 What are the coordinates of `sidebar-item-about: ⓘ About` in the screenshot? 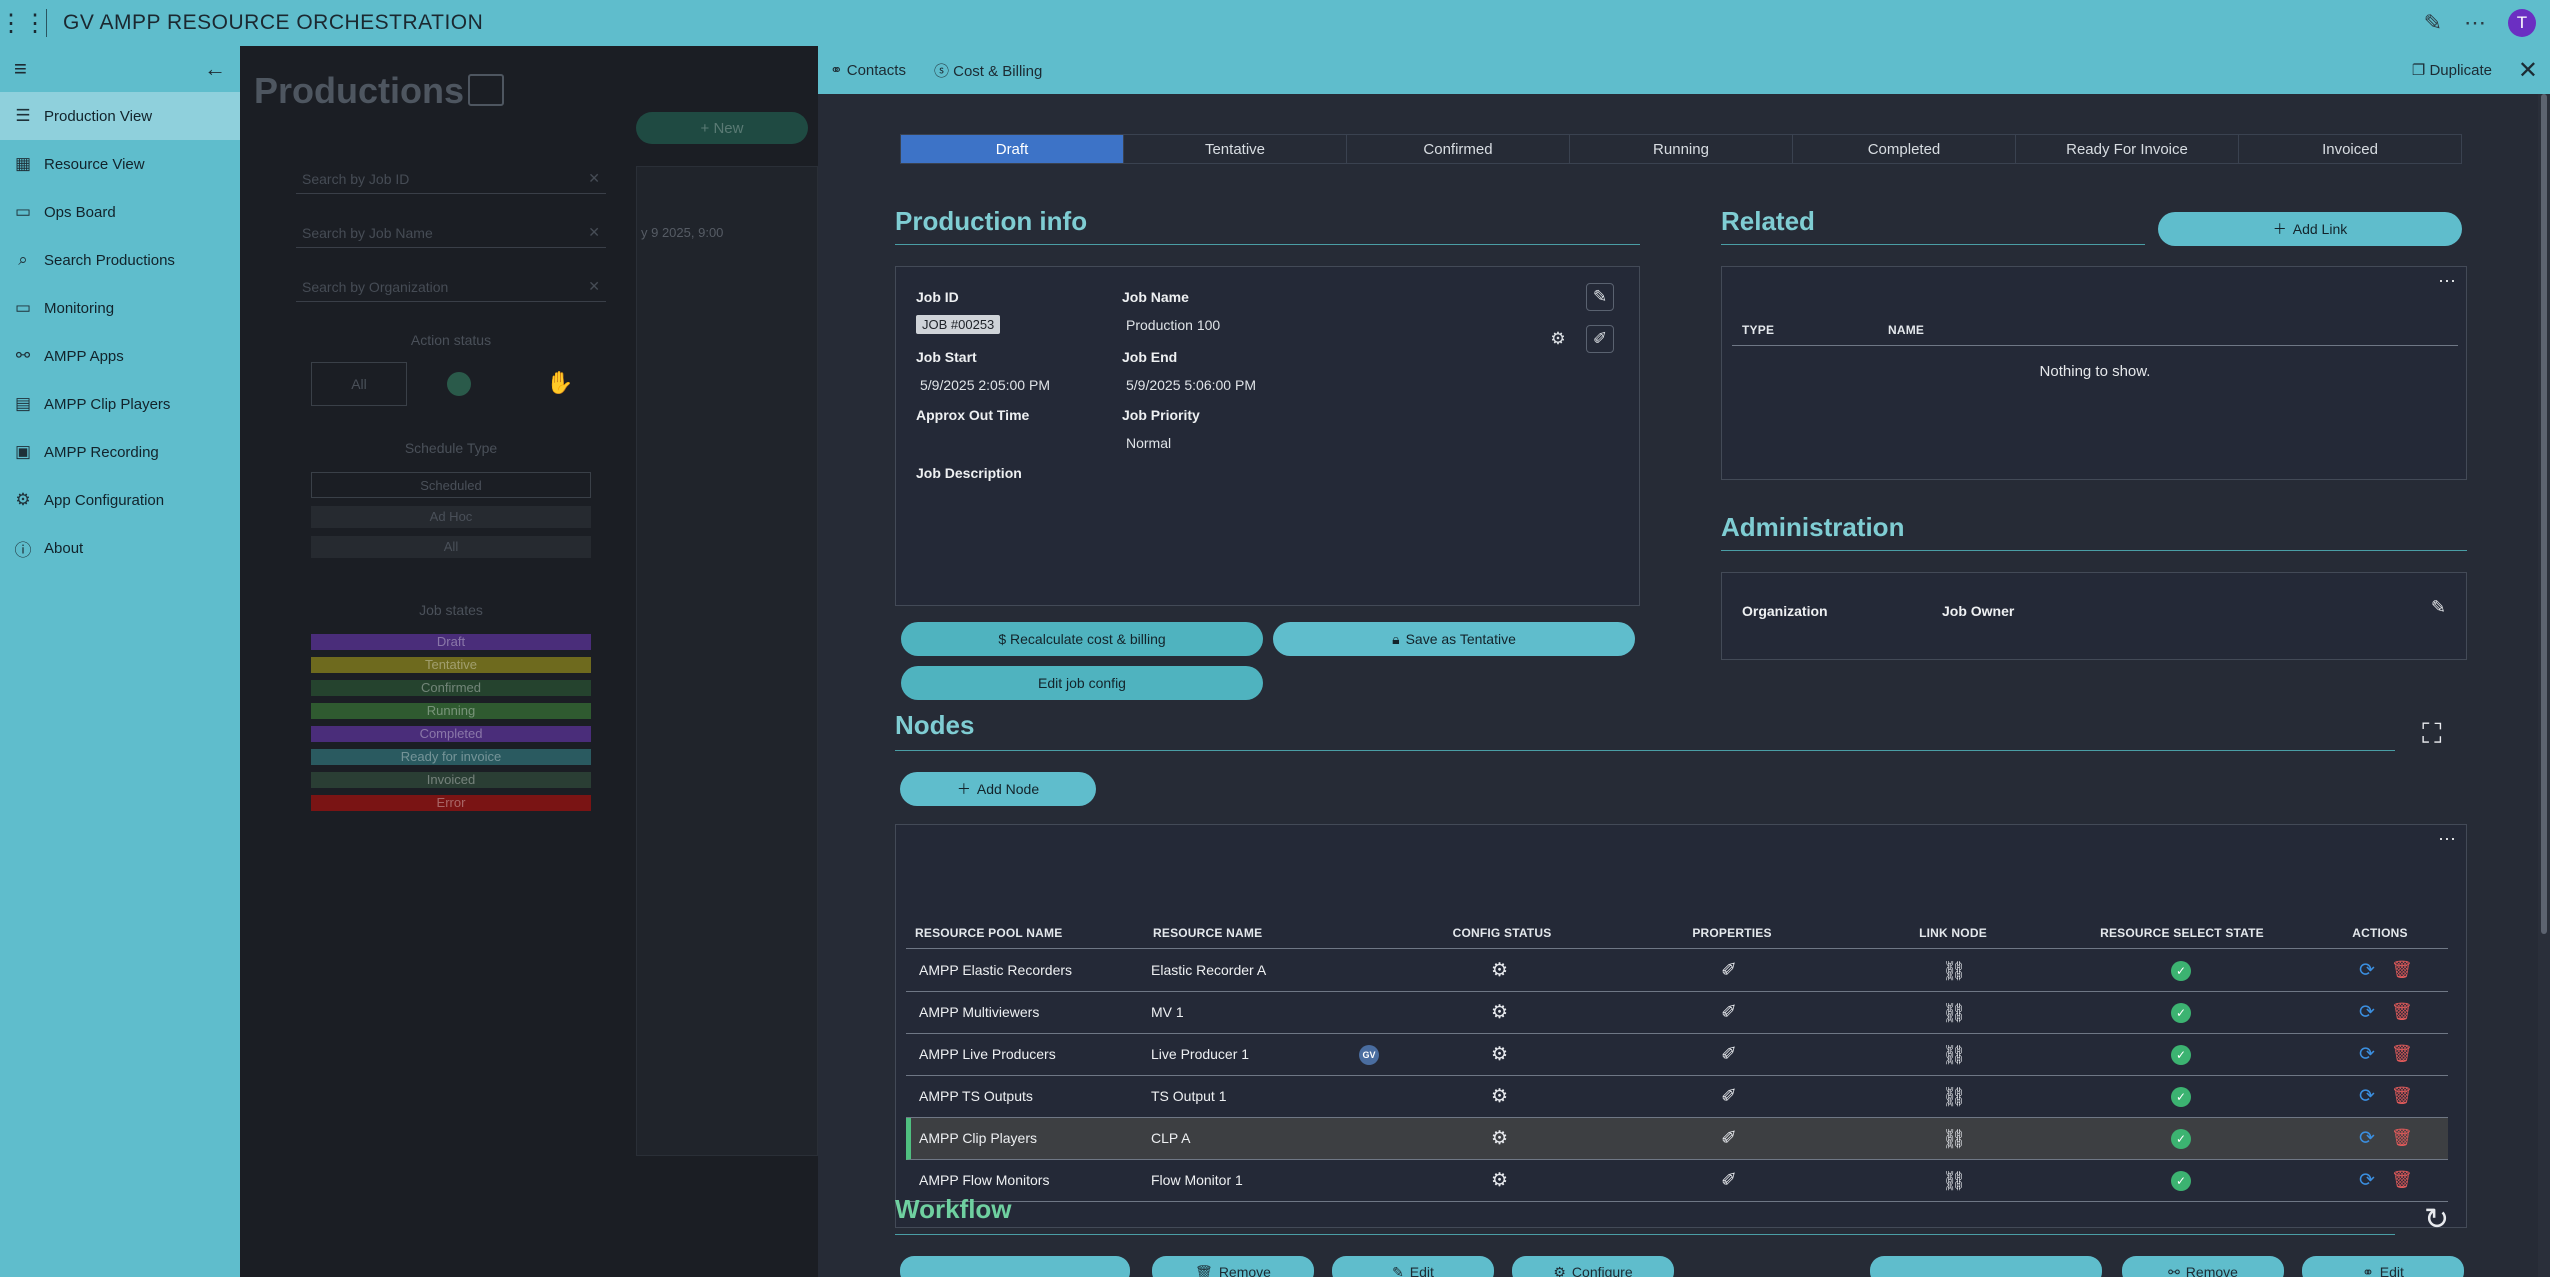 It's located at (120, 548).